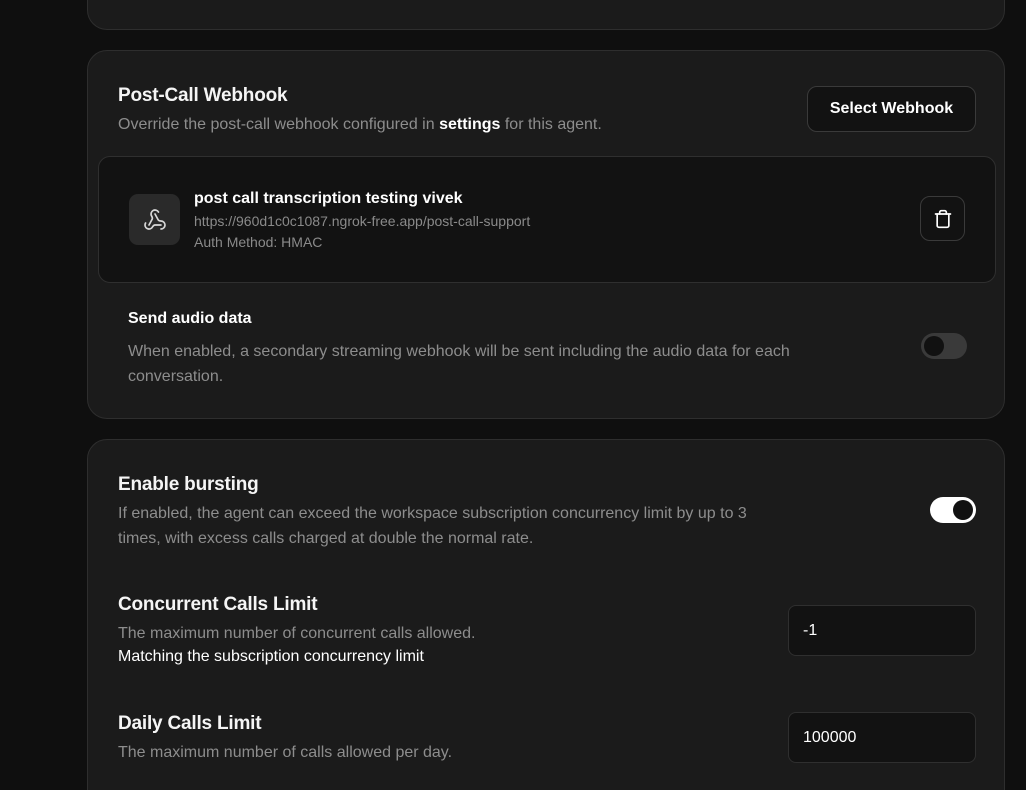 This screenshot has height=790, width=1026. What do you see at coordinates (188, 484) in the screenshot?
I see `bursting-title: Enable bursting` at bounding box center [188, 484].